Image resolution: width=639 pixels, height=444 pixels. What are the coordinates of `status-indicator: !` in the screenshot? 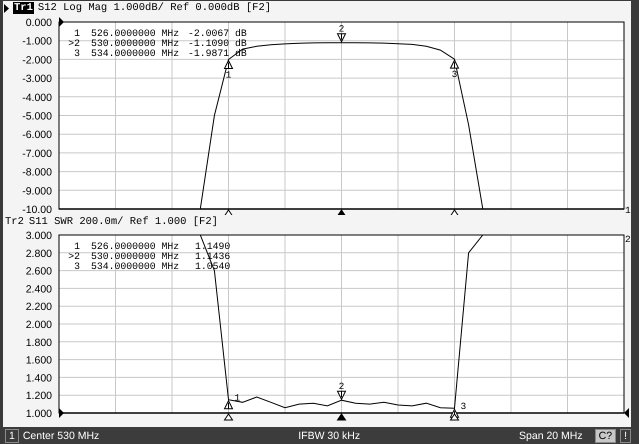 It's located at (625, 435).